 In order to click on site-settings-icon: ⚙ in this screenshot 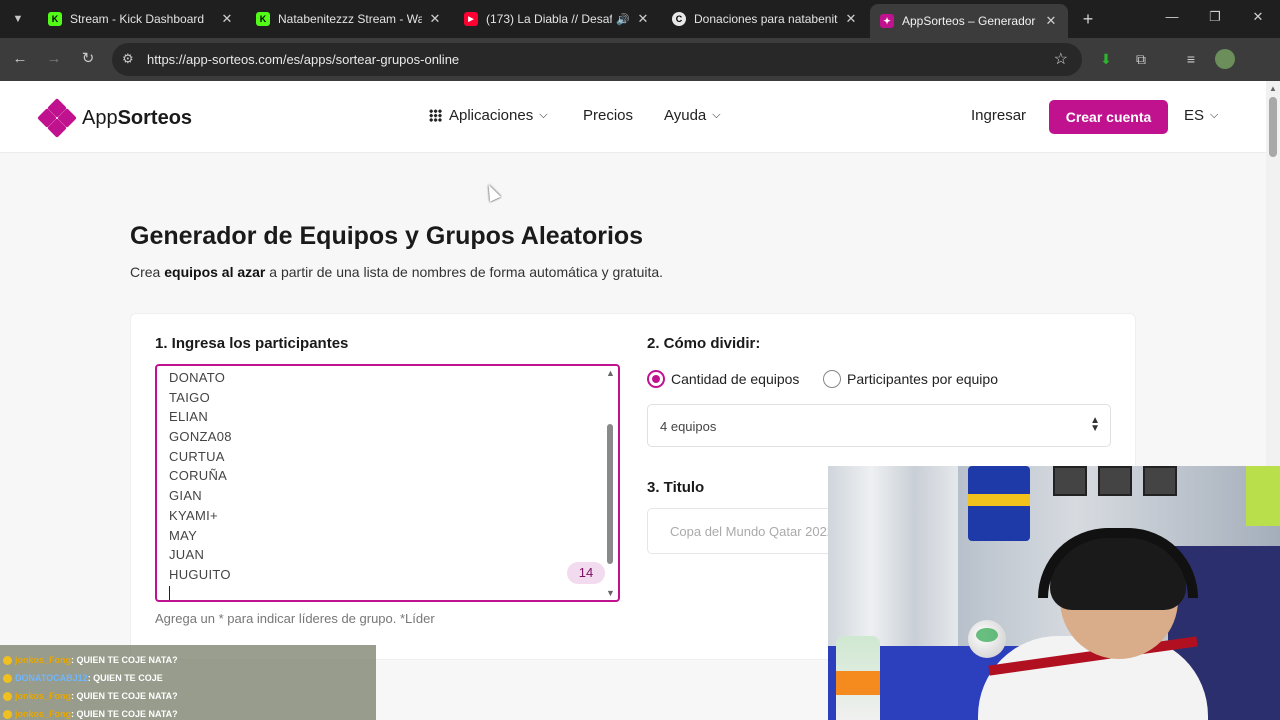, I will do `click(128, 59)`.